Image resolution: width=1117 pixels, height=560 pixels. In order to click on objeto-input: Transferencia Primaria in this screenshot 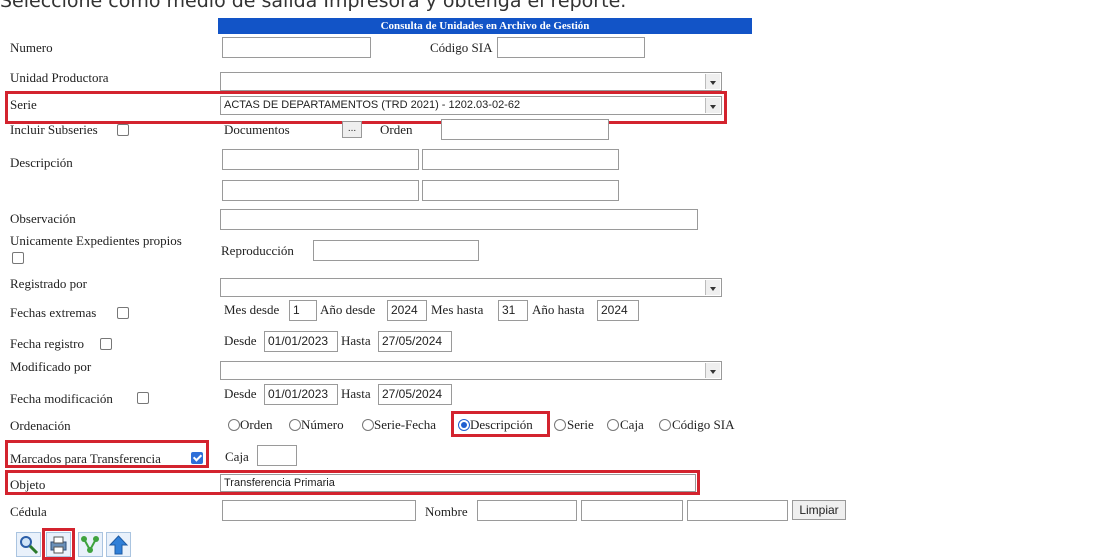, I will do `click(458, 483)`.